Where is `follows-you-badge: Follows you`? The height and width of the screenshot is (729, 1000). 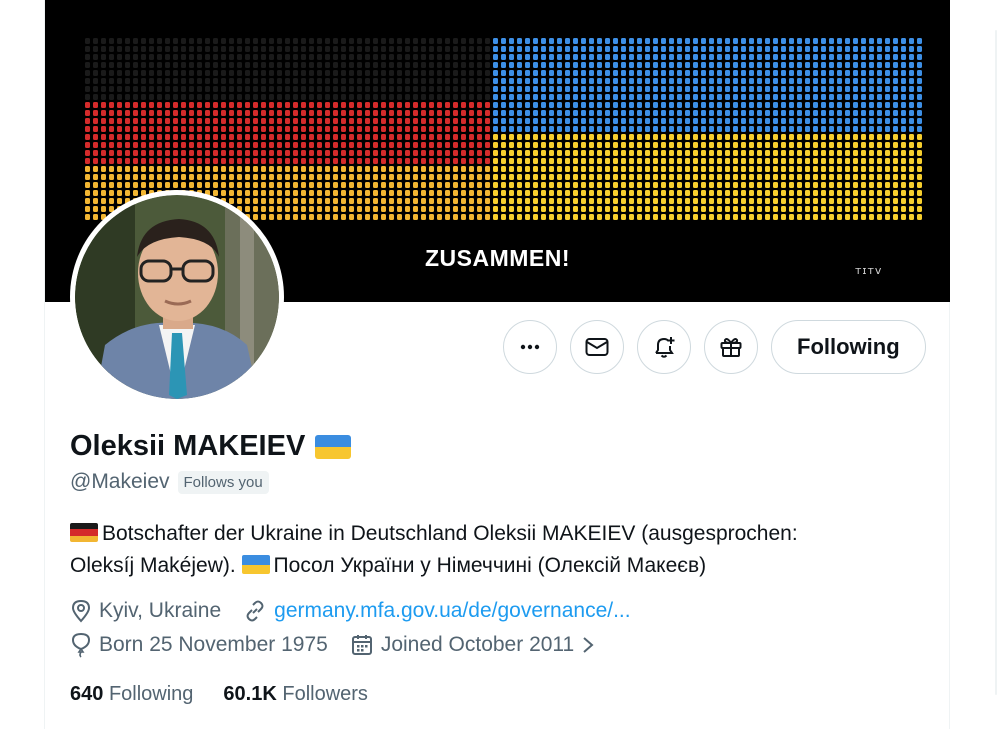 follows-you-badge: Follows you is located at coordinates (223, 482).